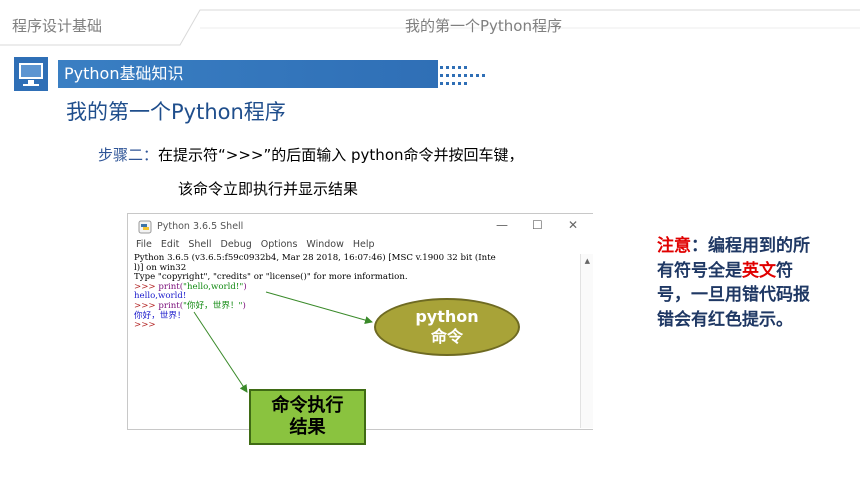 This screenshot has height=484, width=860. What do you see at coordinates (319, 307) in the screenshot?
I see `arrow-to-oval` at bounding box center [319, 307].